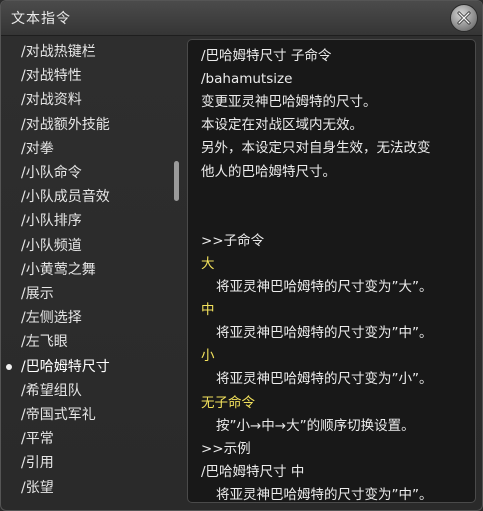 The image size is (483, 511). I want to click on sidebar-item: /左侧选择, so click(96, 318).